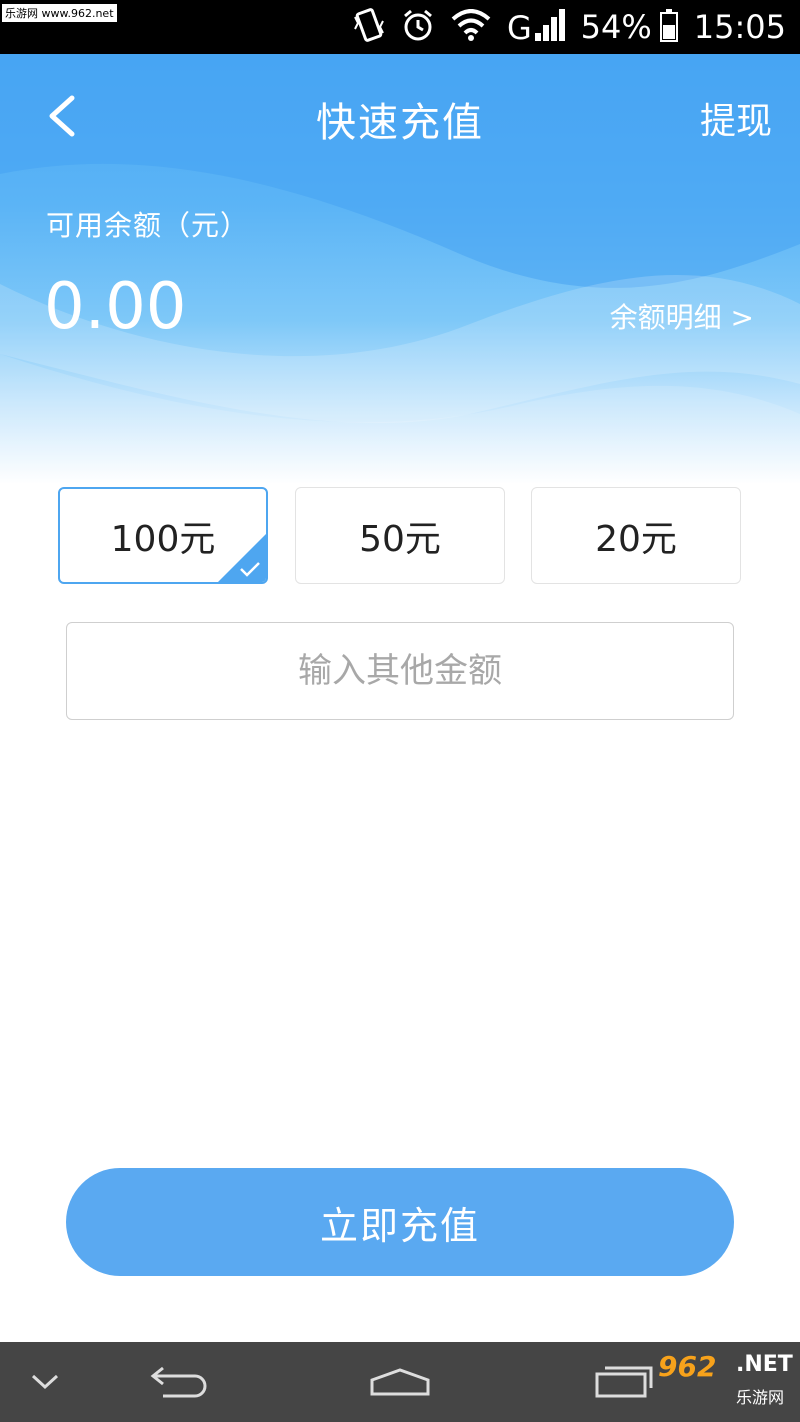 This screenshot has width=800, height=1422. What do you see at coordinates (471, 27) in the screenshot?
I see `wifi-icon` at bounding box center [471, 27].